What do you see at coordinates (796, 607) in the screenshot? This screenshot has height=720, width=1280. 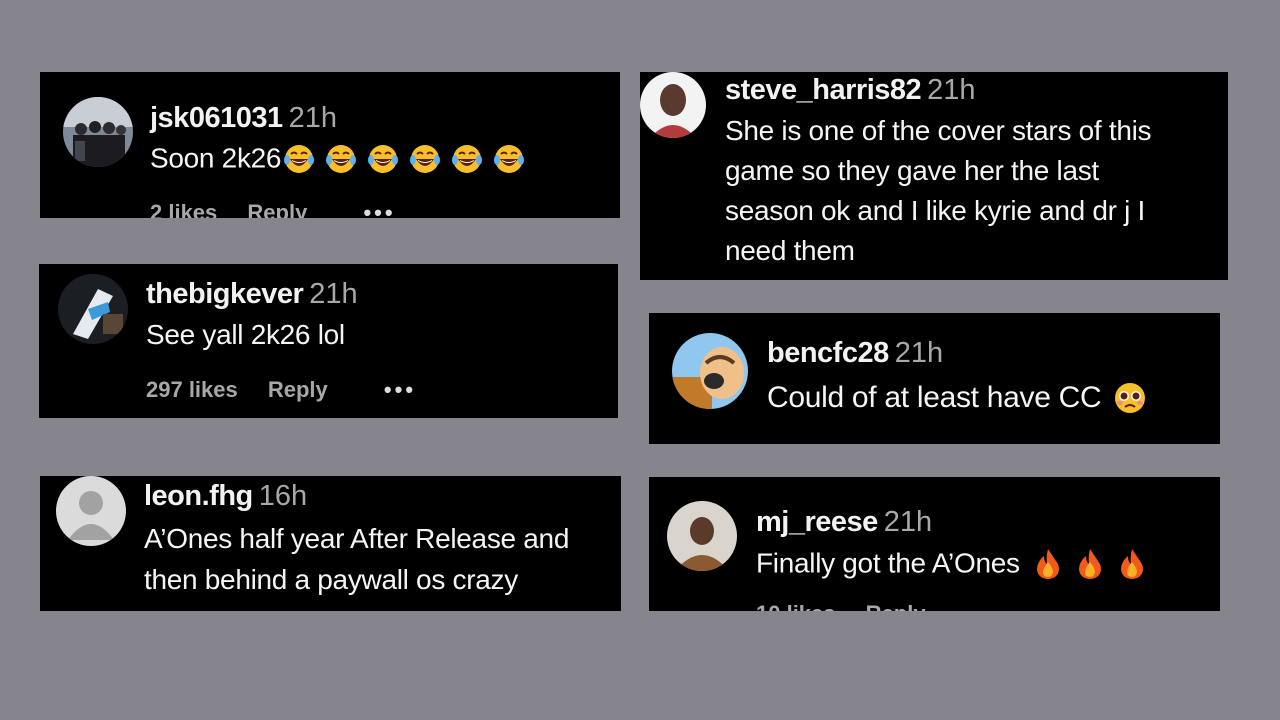 I see `likes-count: 10 likes` at bounding box center [796, 607].